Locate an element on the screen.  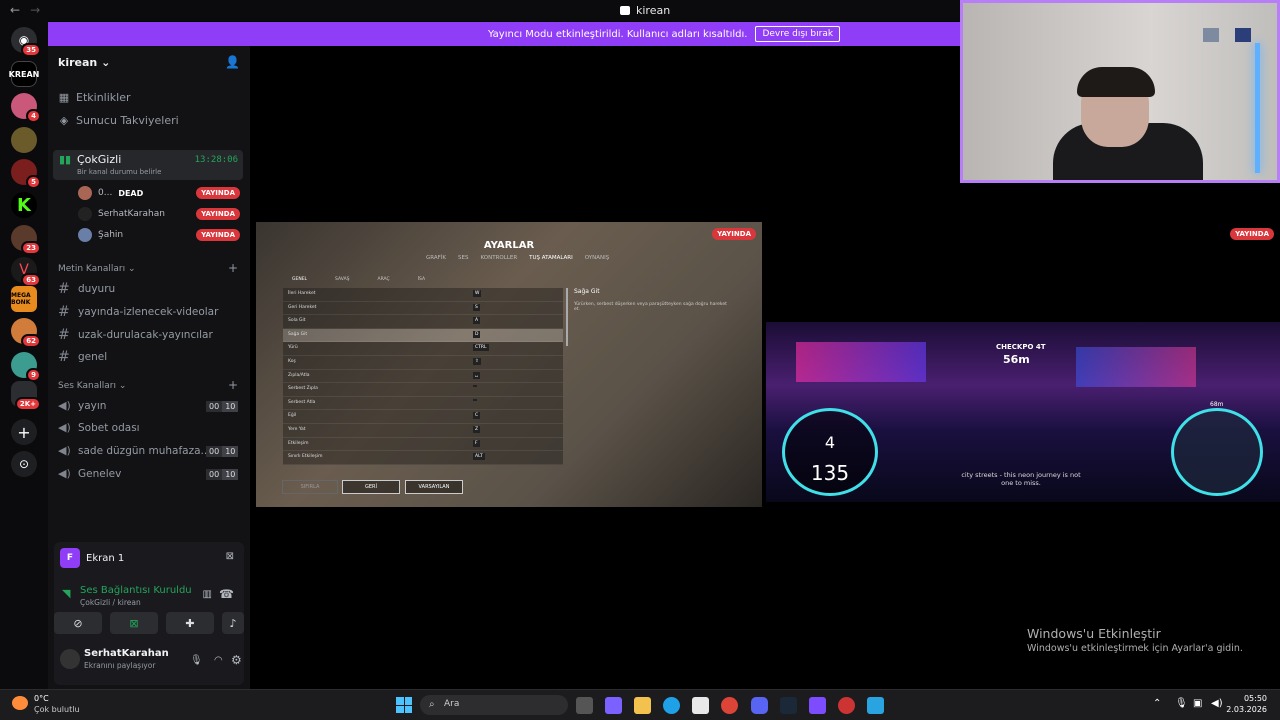
text-channel: # uzak-durulacak-yayıncılar is located at coordinates (135, 335).